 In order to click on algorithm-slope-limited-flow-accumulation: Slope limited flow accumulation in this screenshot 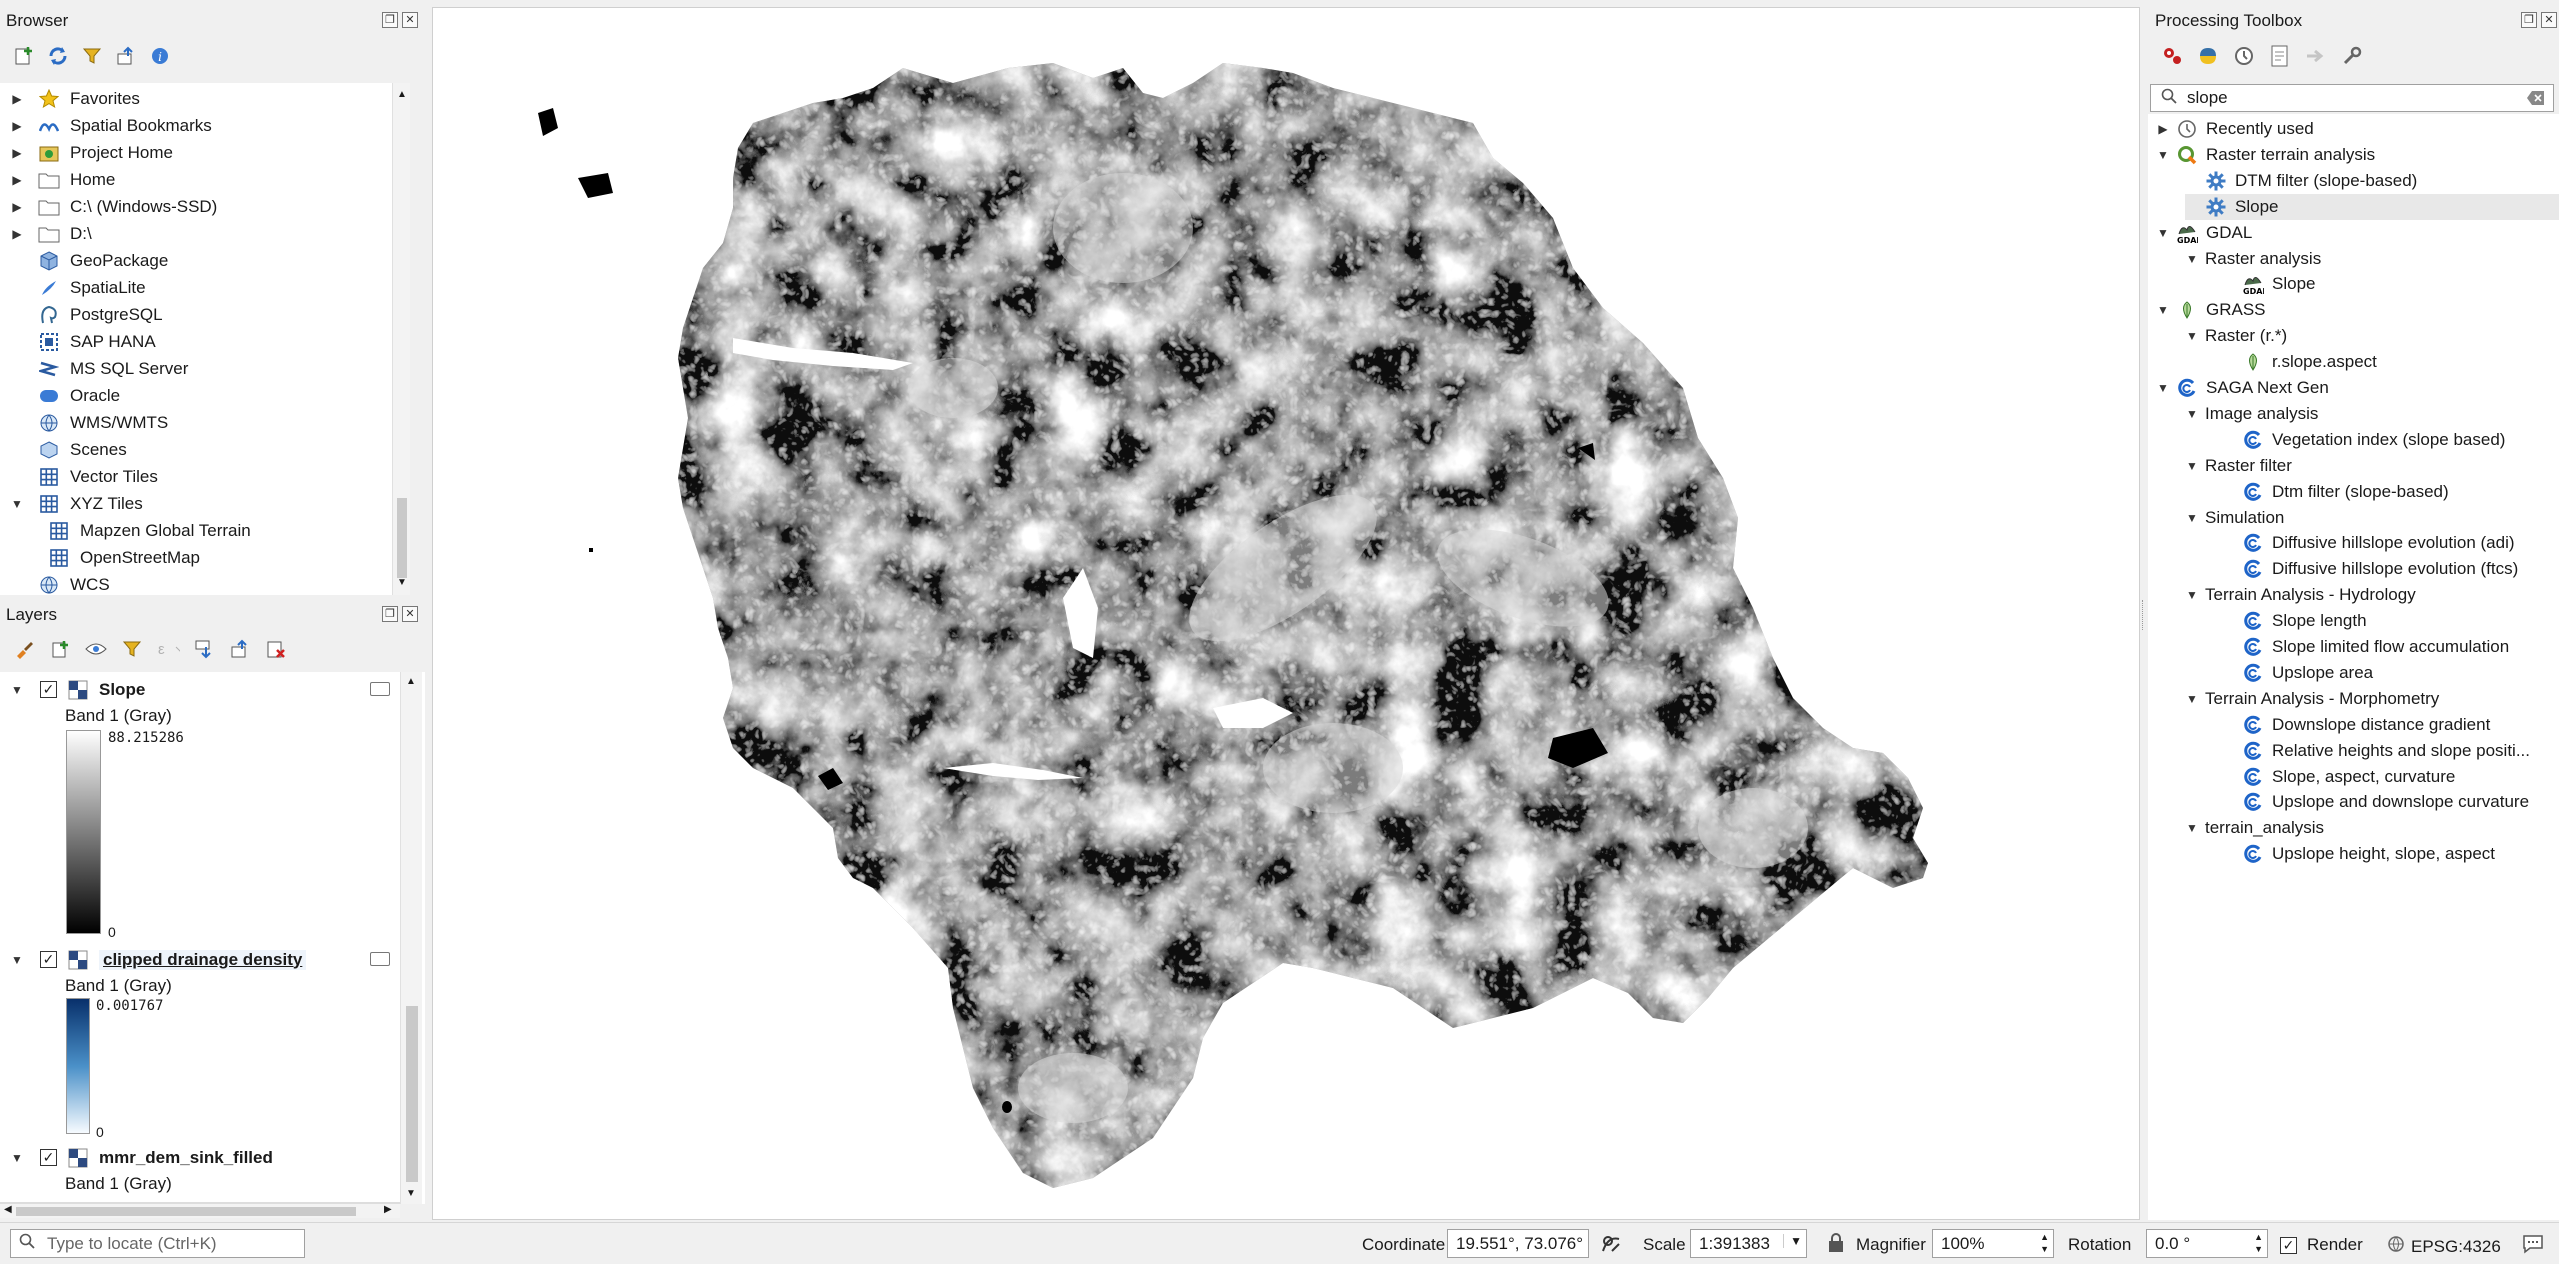, I will do `click(2361, 647)`.